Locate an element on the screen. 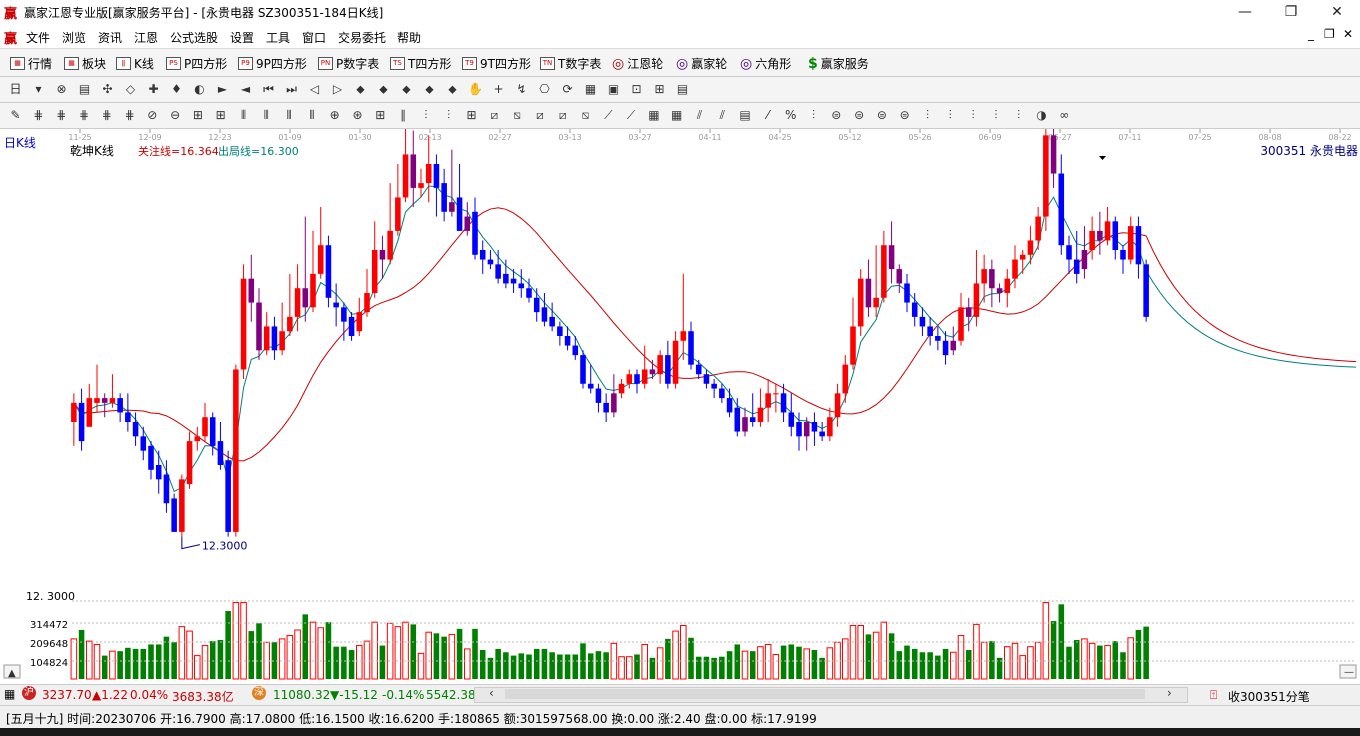  tool-button-icon: ⊖ is located at coordinates (175, 115).